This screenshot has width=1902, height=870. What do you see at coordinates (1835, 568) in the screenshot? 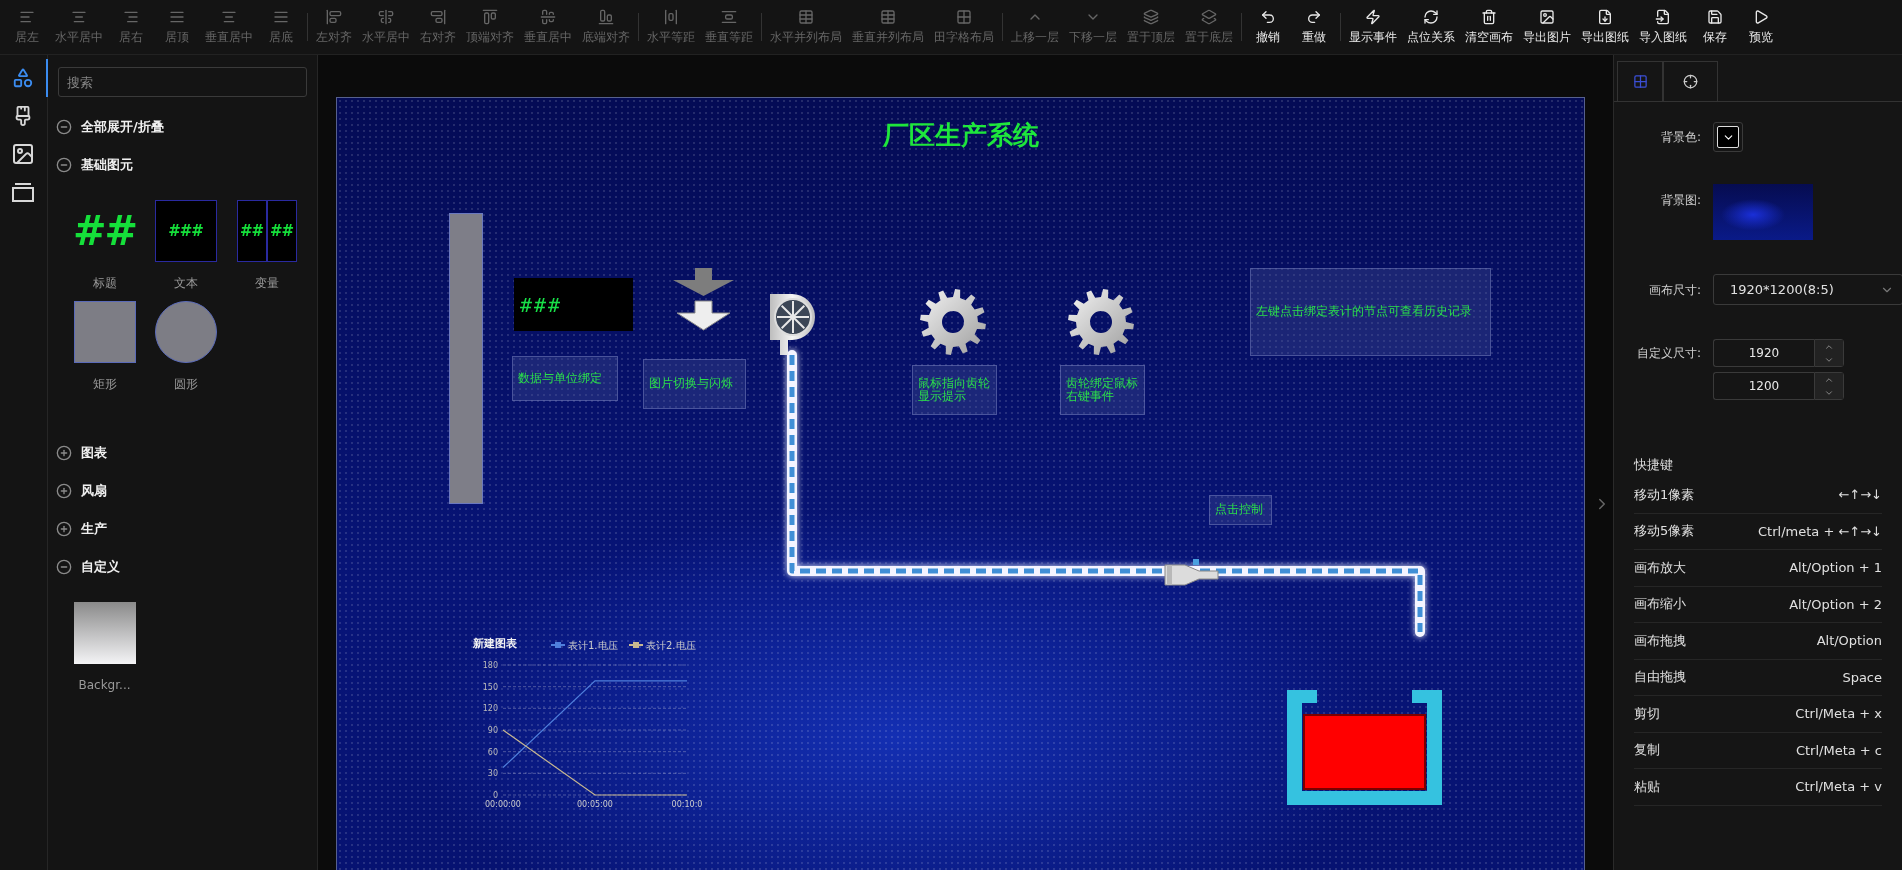
I see `shortcut-keys: Alt/Option + 1` at bounding box center [1835, 568].